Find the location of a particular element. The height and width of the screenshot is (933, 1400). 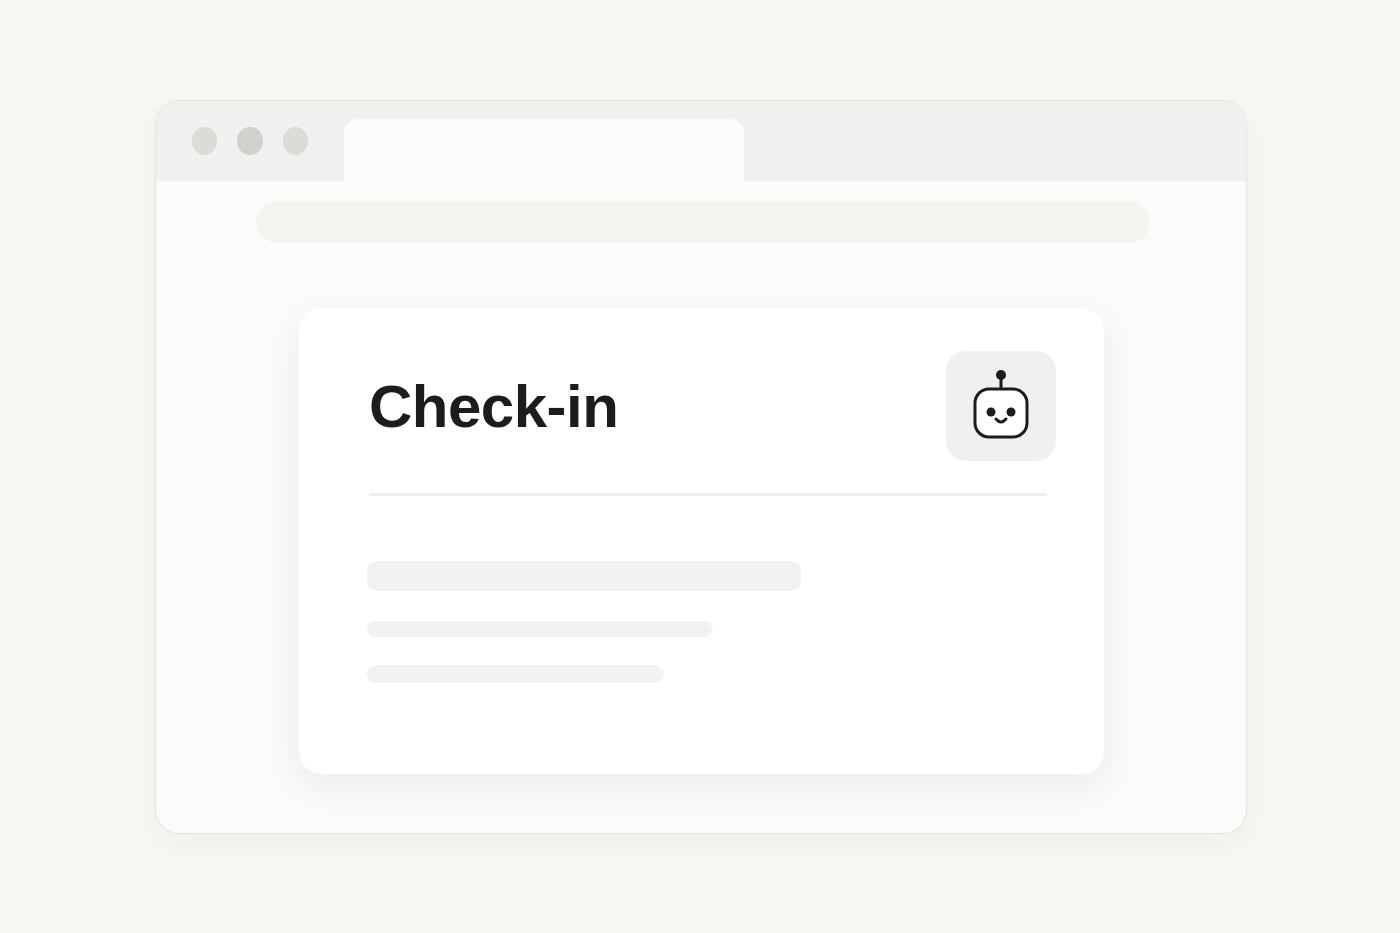

window-button is located at coordinates (250, 141).